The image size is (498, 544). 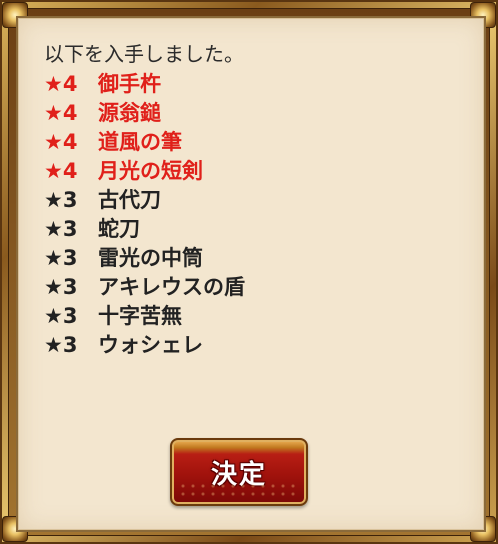 What do you see at coordinates (171, 287) in the screenshot?
I see `item-name: アキレウスの盾` at bounding box center [171, 287].